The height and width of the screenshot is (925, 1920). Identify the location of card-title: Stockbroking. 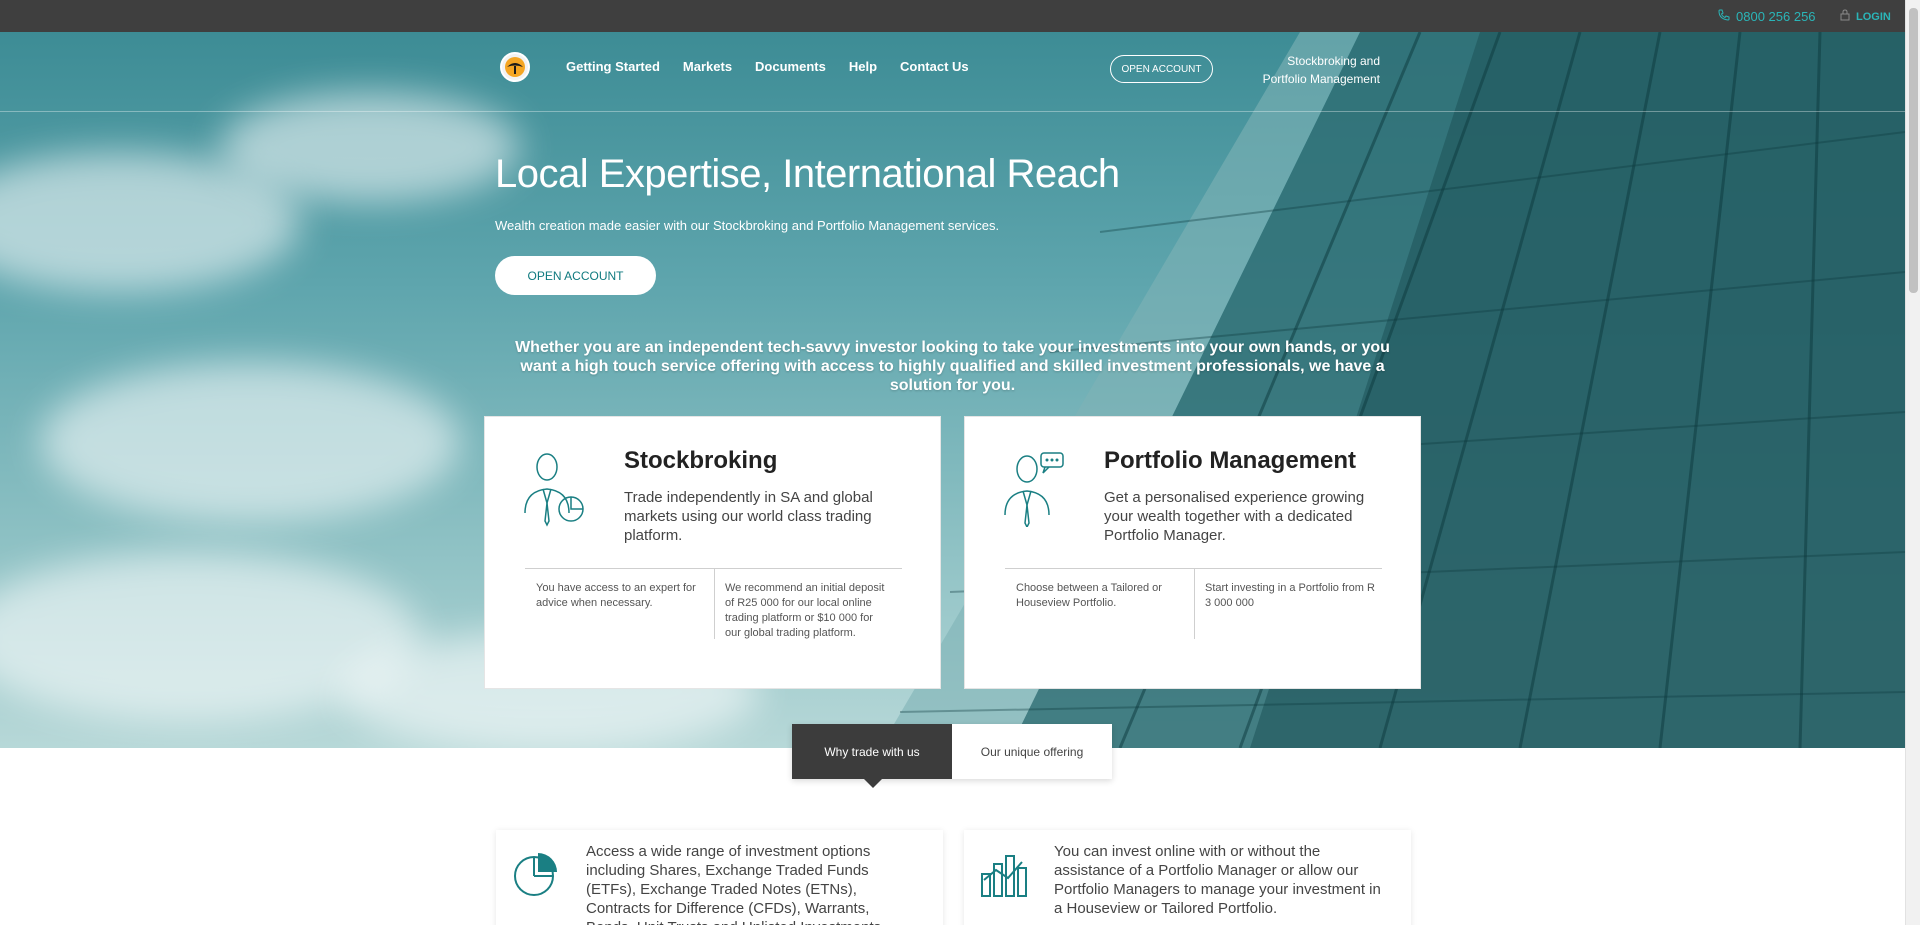
(701, 460).